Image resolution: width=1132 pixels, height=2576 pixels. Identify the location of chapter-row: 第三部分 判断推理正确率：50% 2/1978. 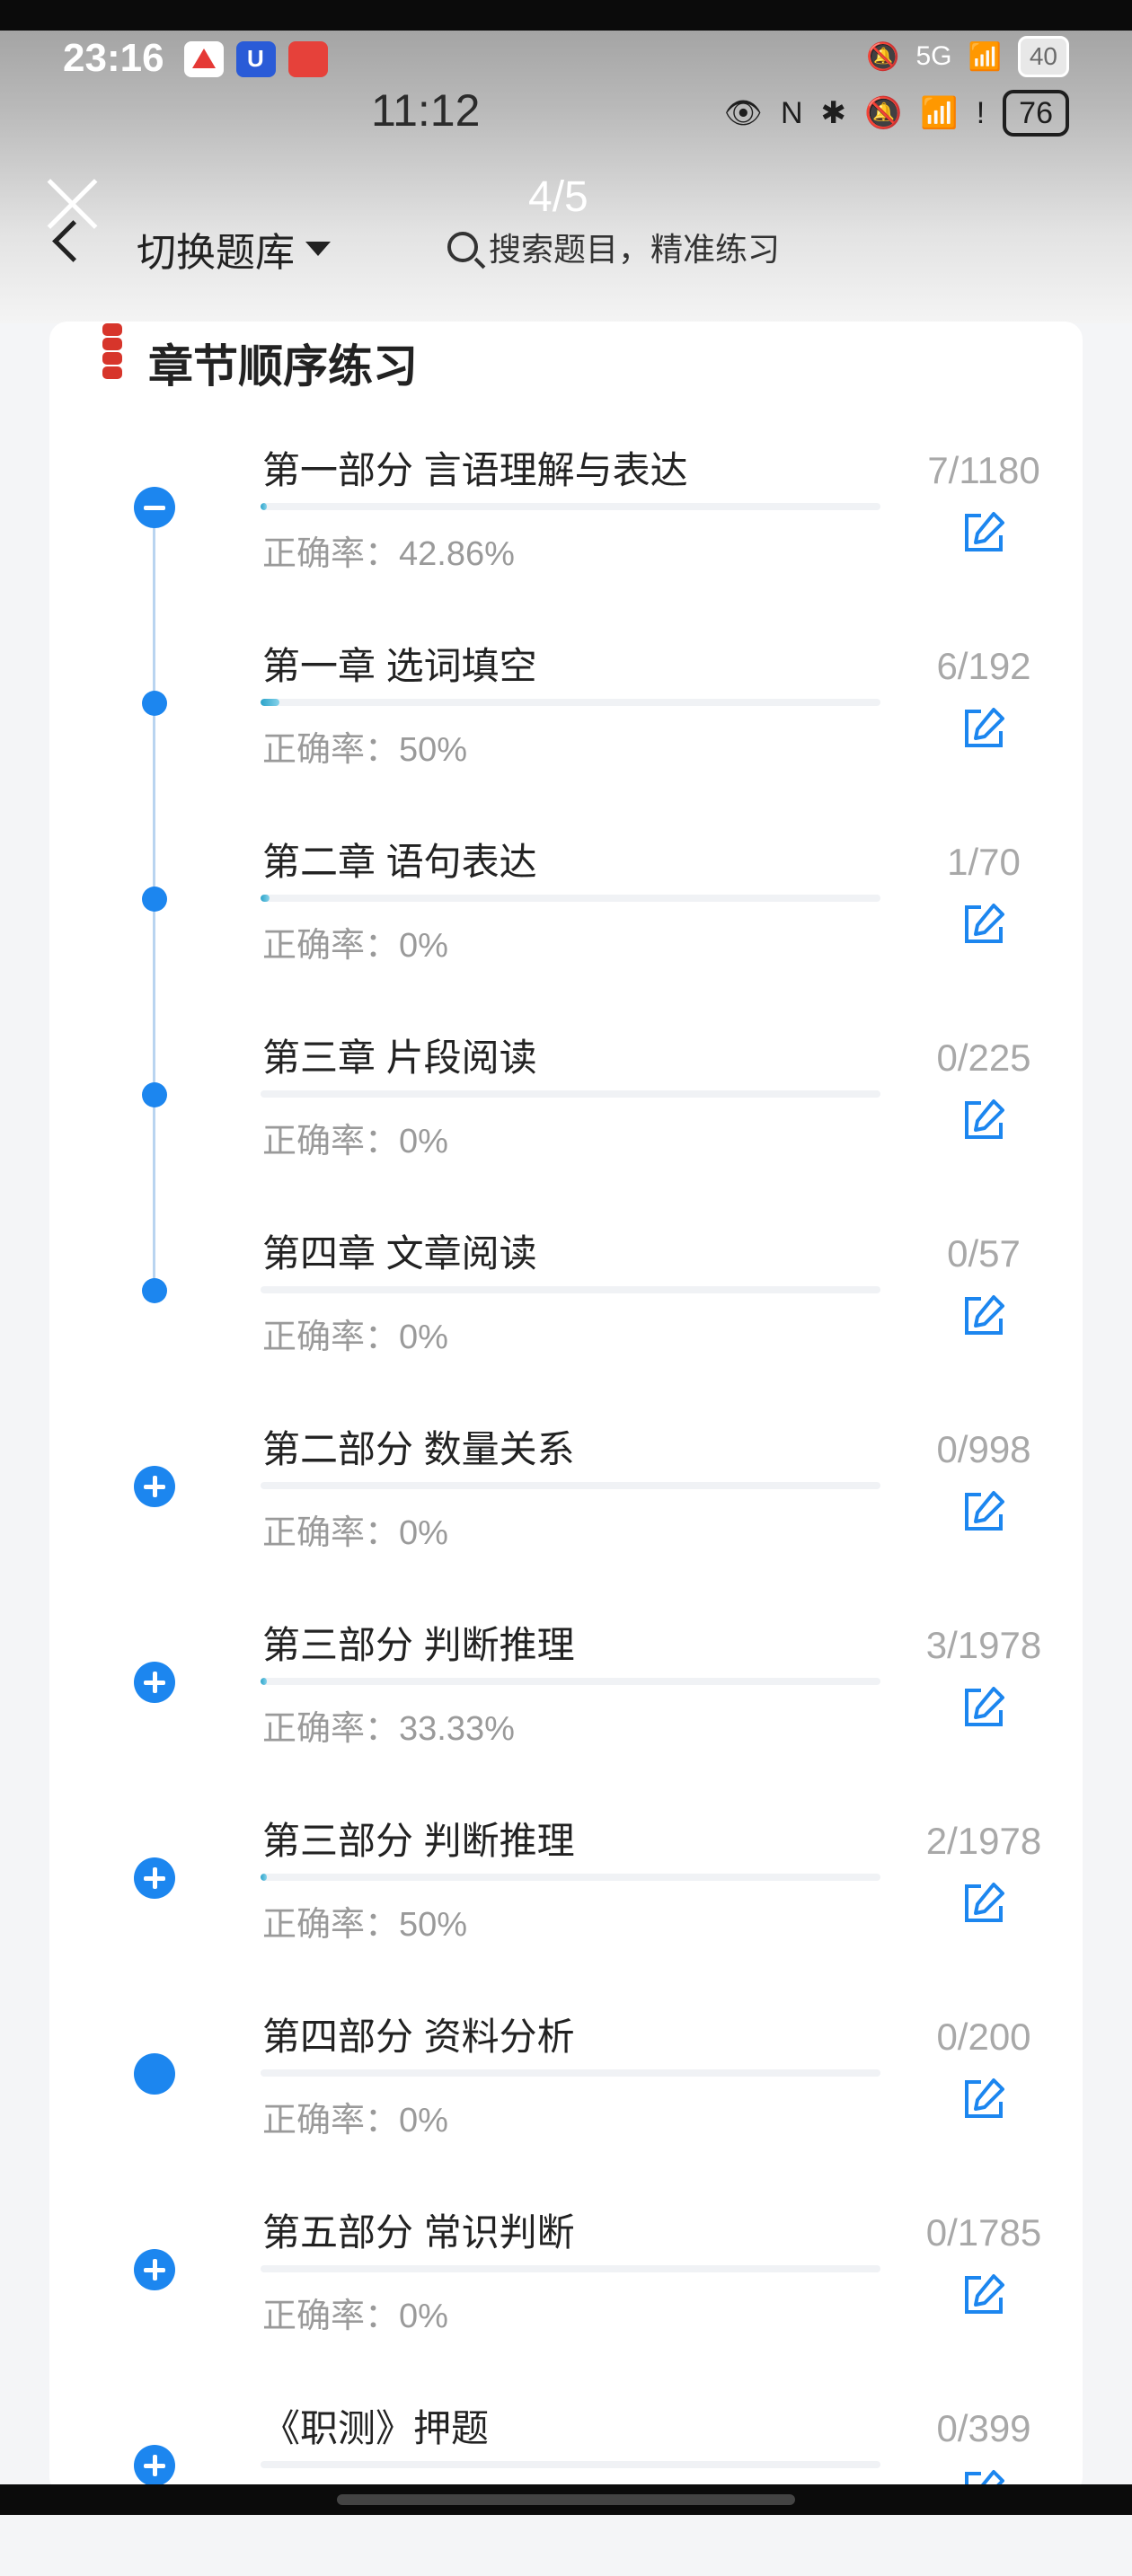
(566, 1891).